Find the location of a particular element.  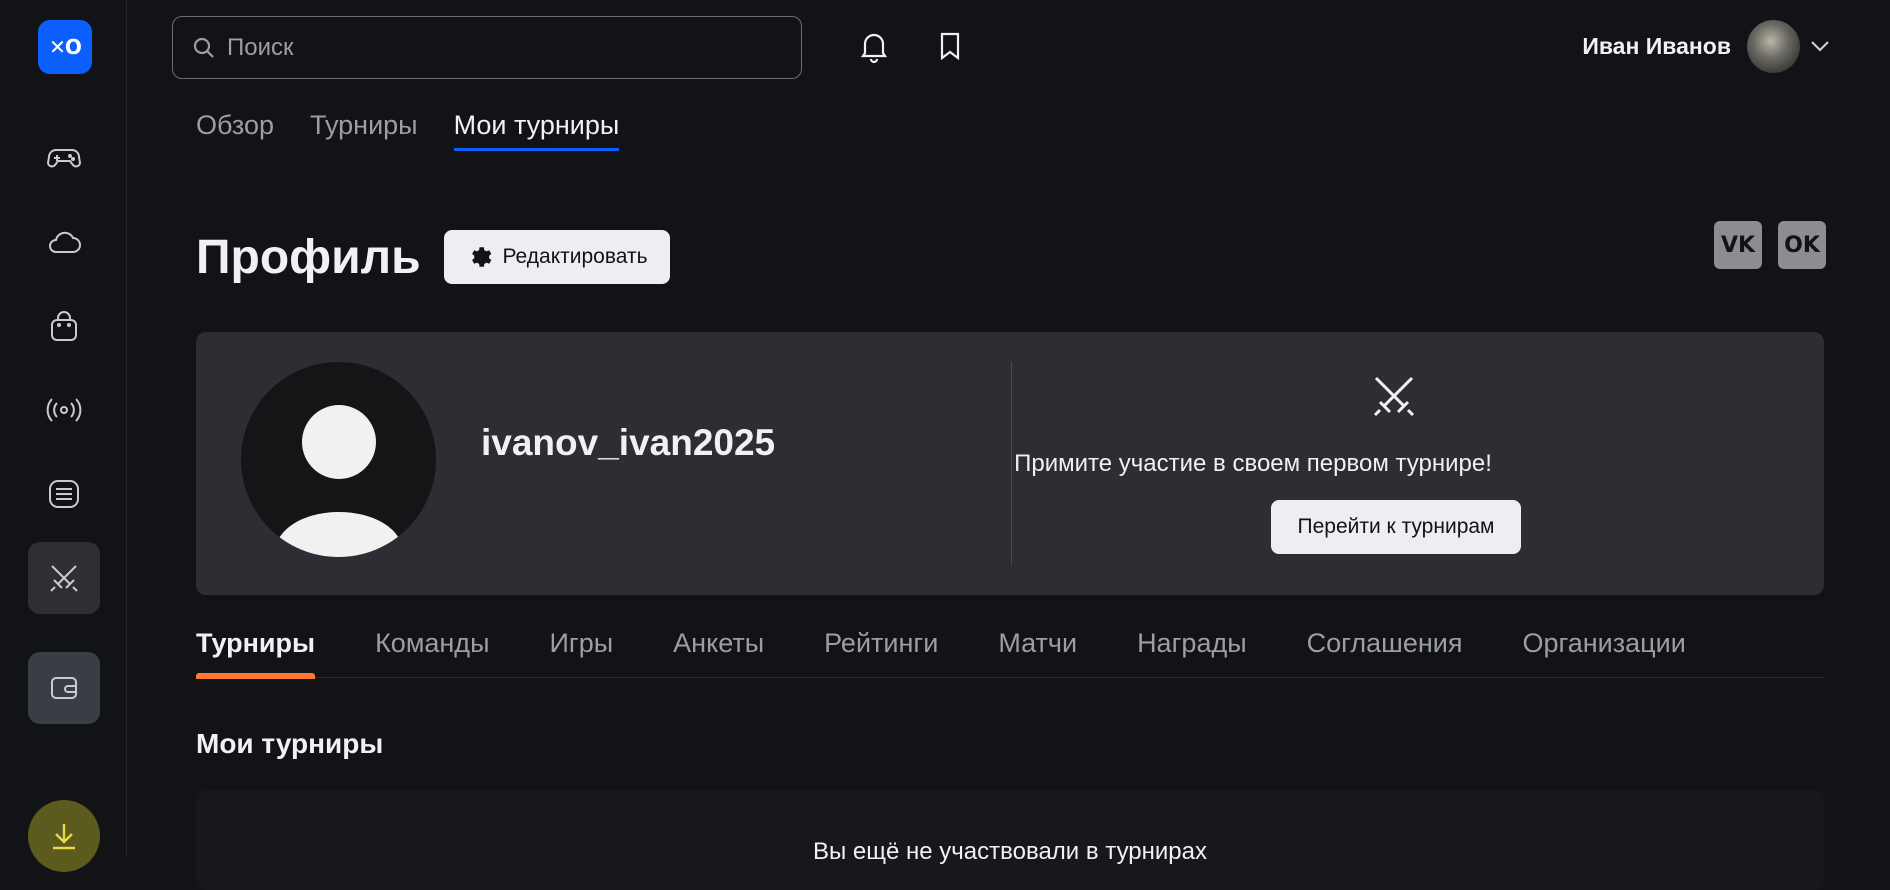

search-input is located at coordinates (507, 47).